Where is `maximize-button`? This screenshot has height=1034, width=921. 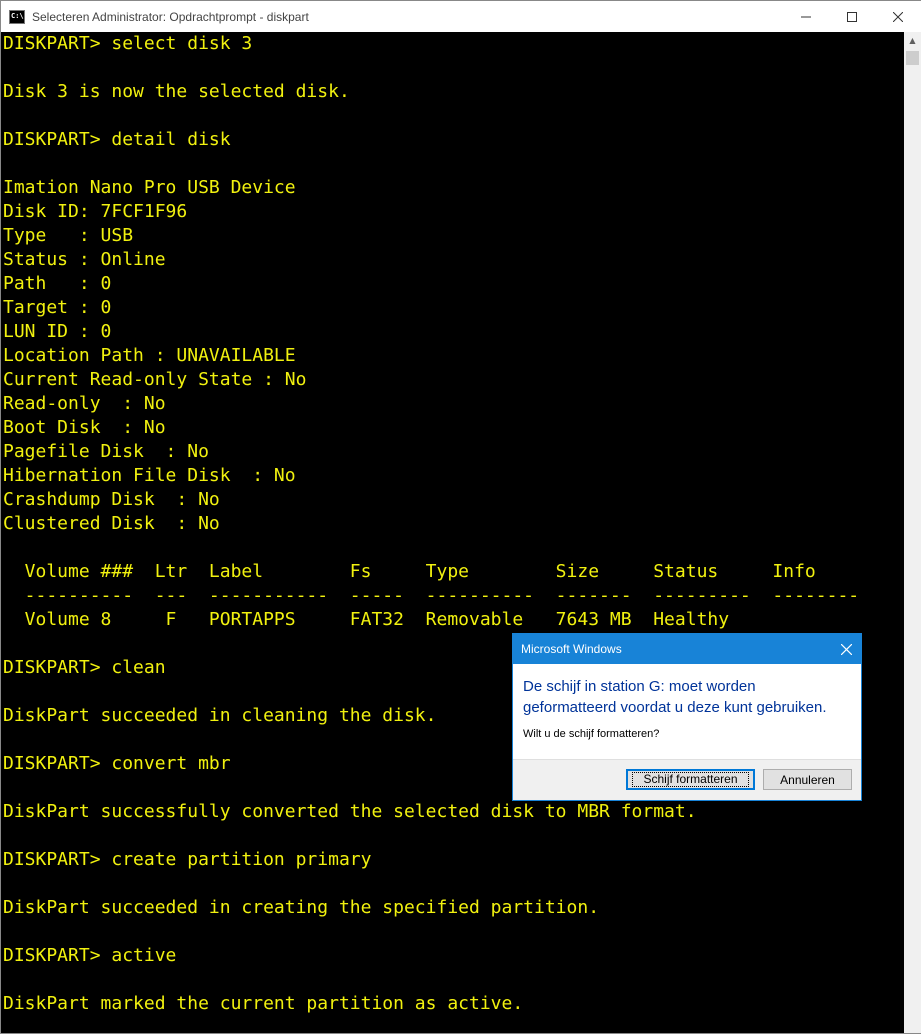
maximize-button is located at coordinates (852, 16).